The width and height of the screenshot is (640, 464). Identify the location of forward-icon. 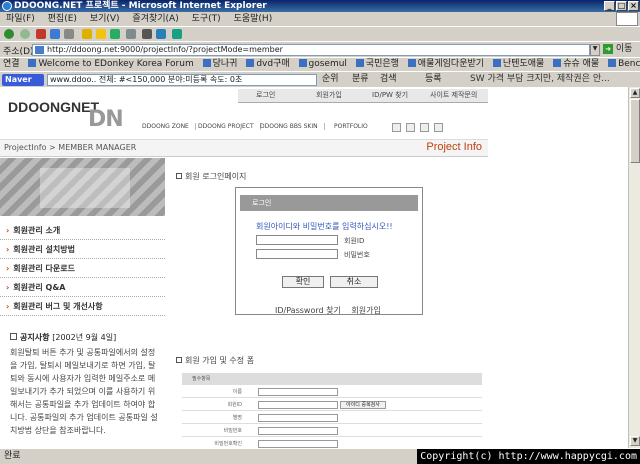
(25, 34).